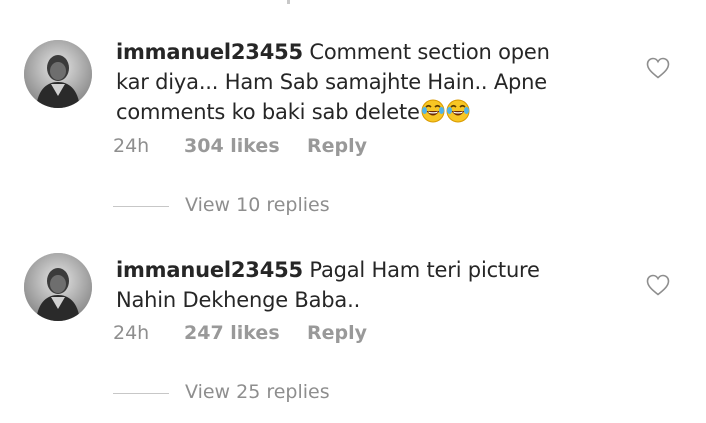 Image resolution: width=706 pixels, height=423 pixels. What do you see at coordinates (257, 392) in the screenshot?
I see `view-replies-label: View 25 replies` at bounding box center [257, 392].